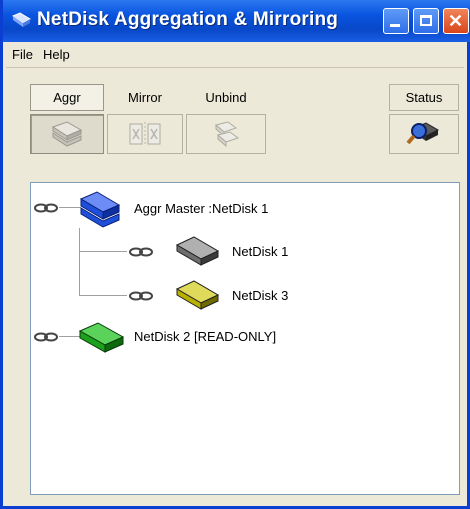 This screenshot has height=509, width=470. What do you see at coordinates (56, 54) in the screenshot?
I see `menu-help: Help` at bounding box center [56, 54].